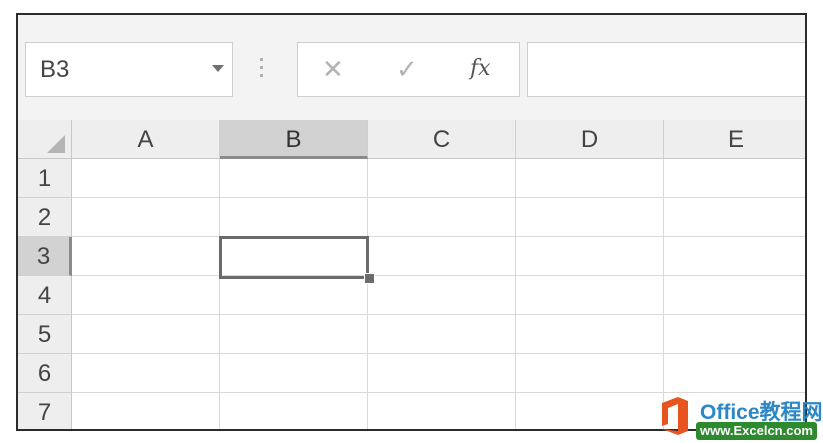 The height and width of the screenshot is (443, 823). I want to click on select-all-icon, so click(56, 144).